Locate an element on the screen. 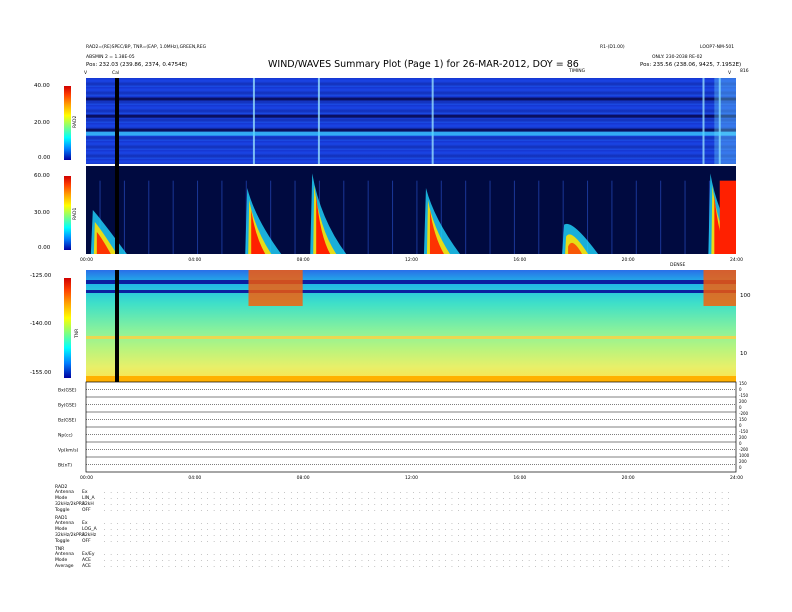  status-rad2-key-3: Toggle is located at coordinates (62, 510).